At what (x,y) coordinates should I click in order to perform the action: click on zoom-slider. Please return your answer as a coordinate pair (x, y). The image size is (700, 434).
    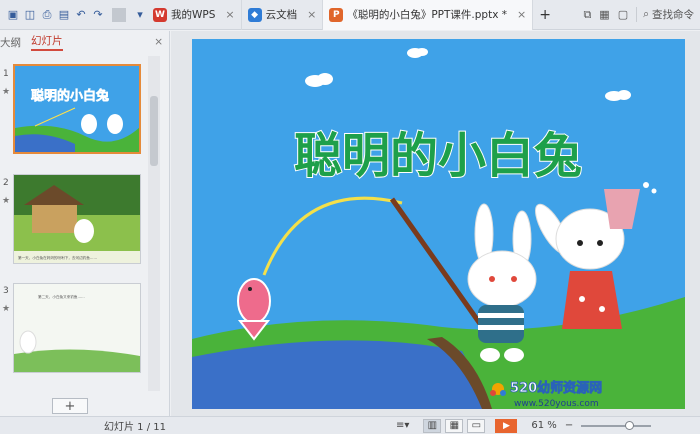
    Looking at the image, I should click on (616, 425).